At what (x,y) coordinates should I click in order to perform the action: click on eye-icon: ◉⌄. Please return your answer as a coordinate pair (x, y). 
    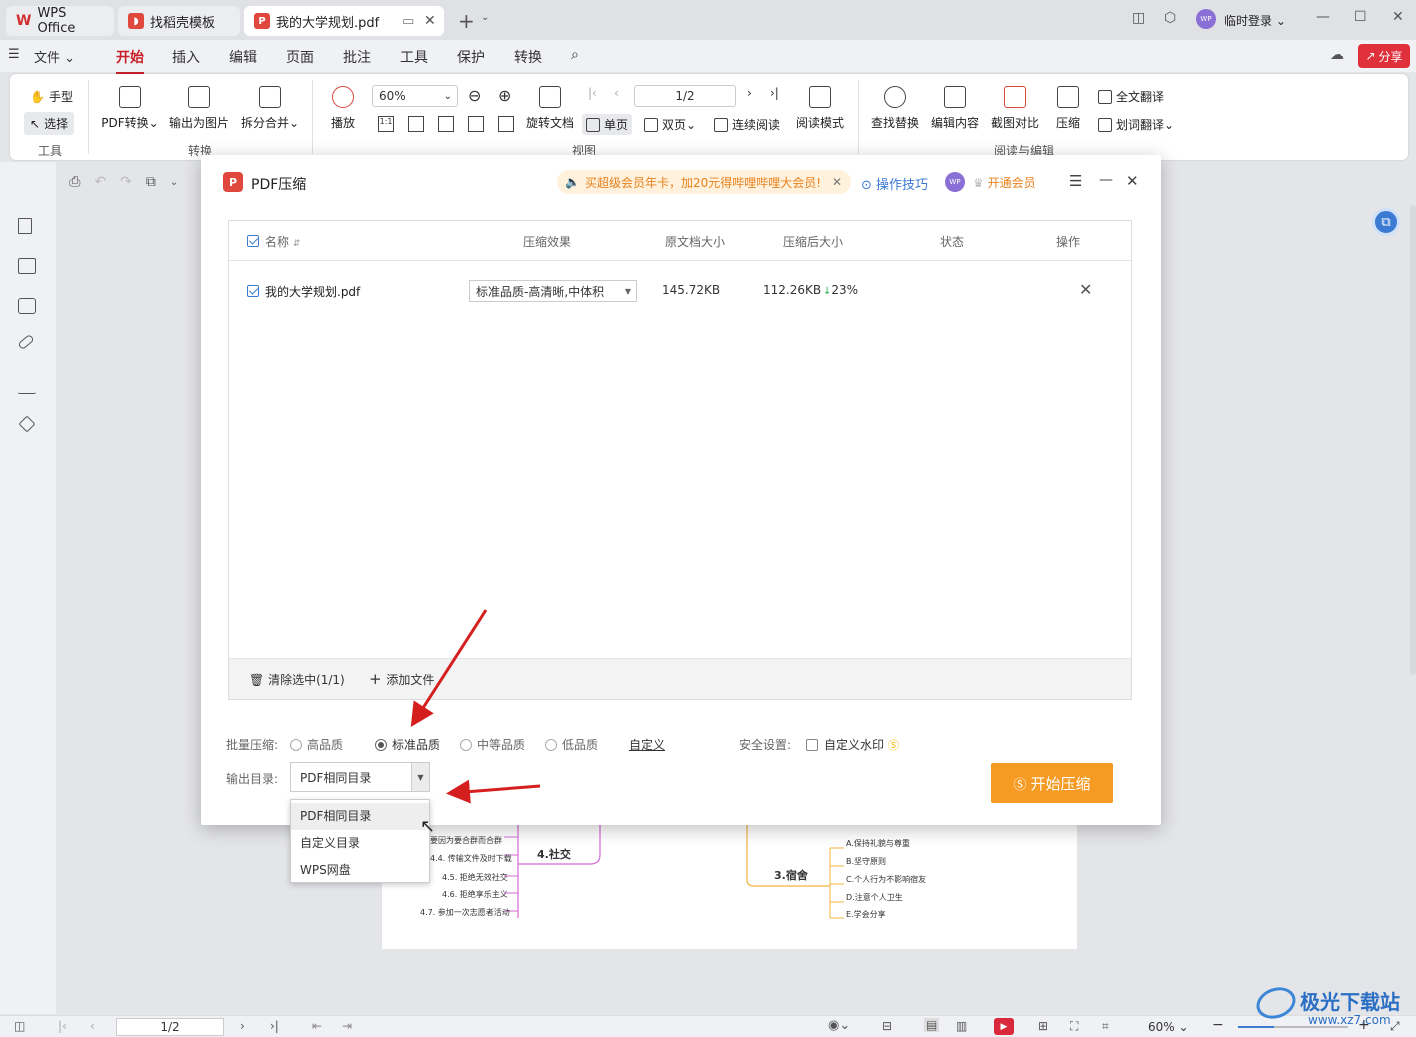
    Looking at the image, I should click on (839, 1025).